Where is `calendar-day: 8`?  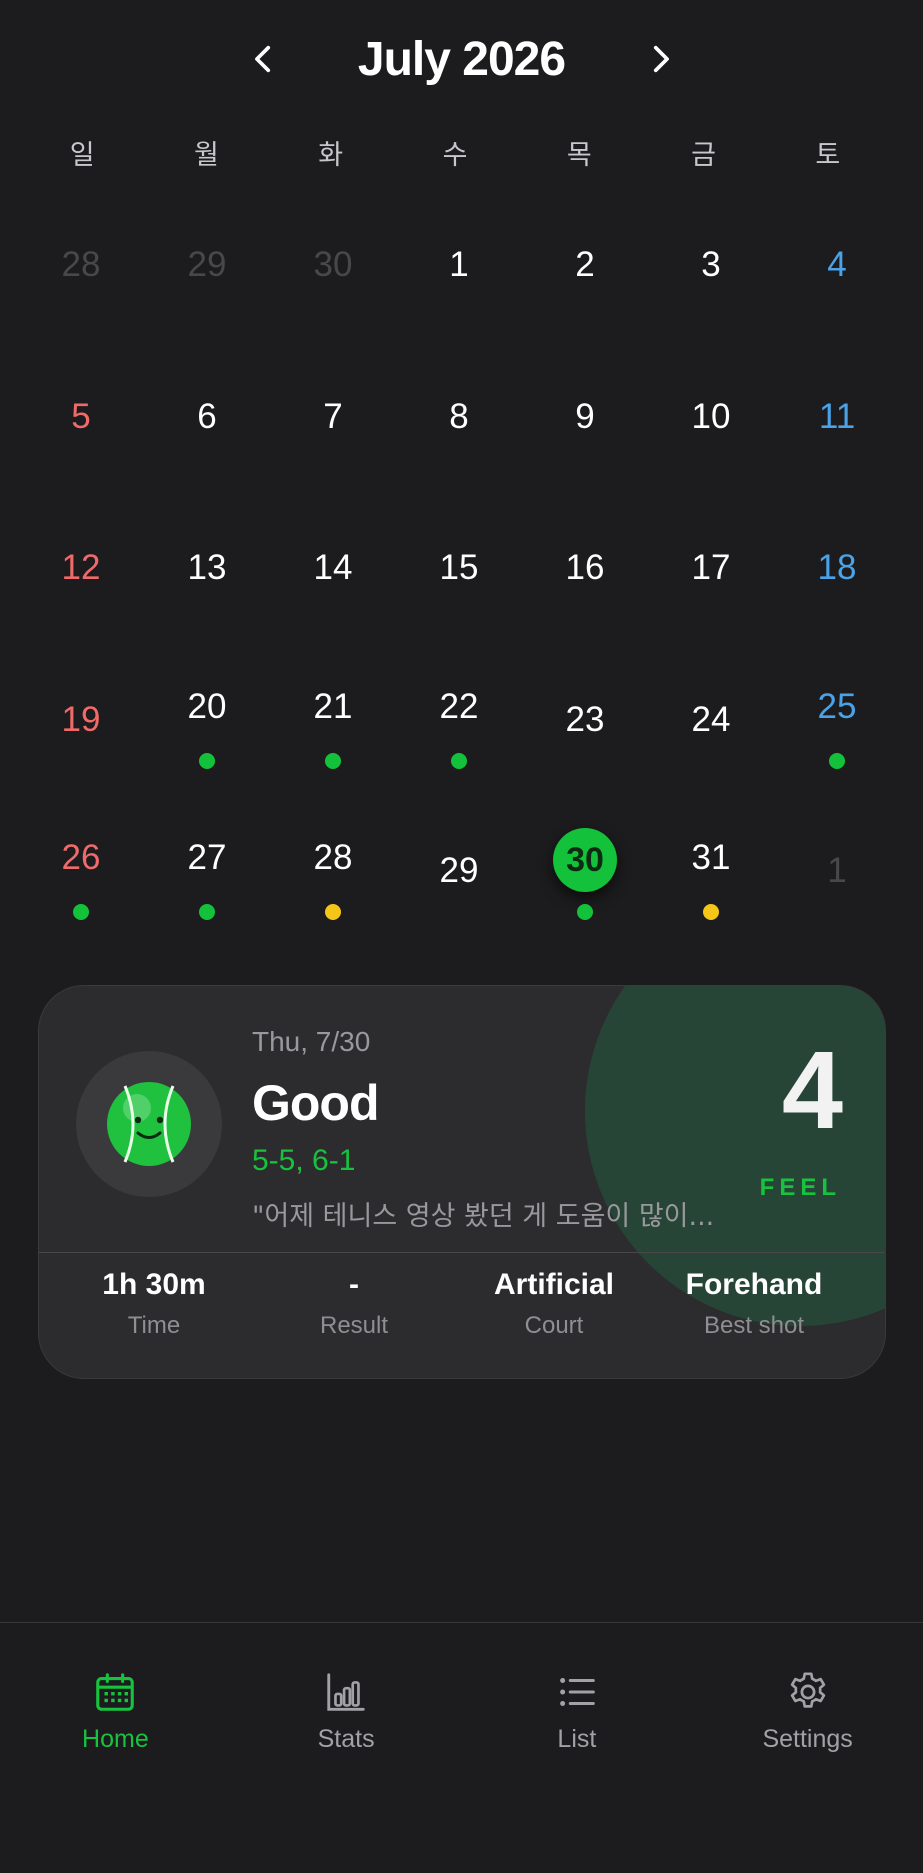
calendar-day: 8 is located at coordinates (459, 428).